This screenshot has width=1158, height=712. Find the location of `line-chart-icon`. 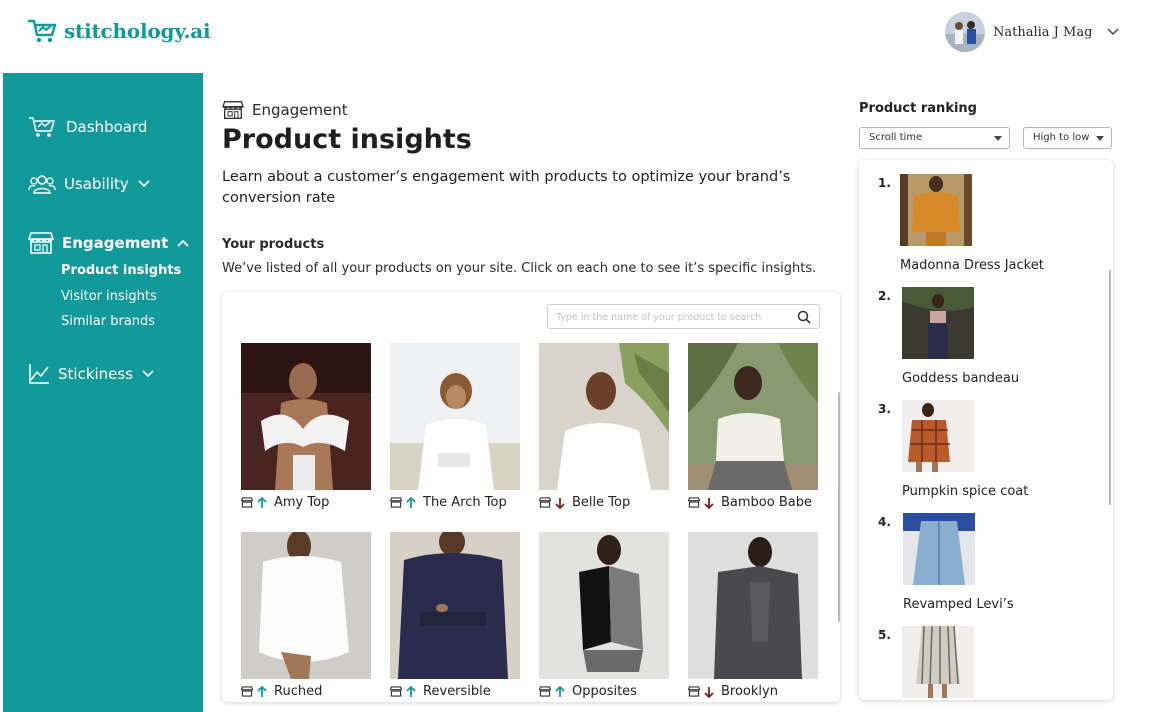

line-chart-icon is located at coordinates (39, 374).